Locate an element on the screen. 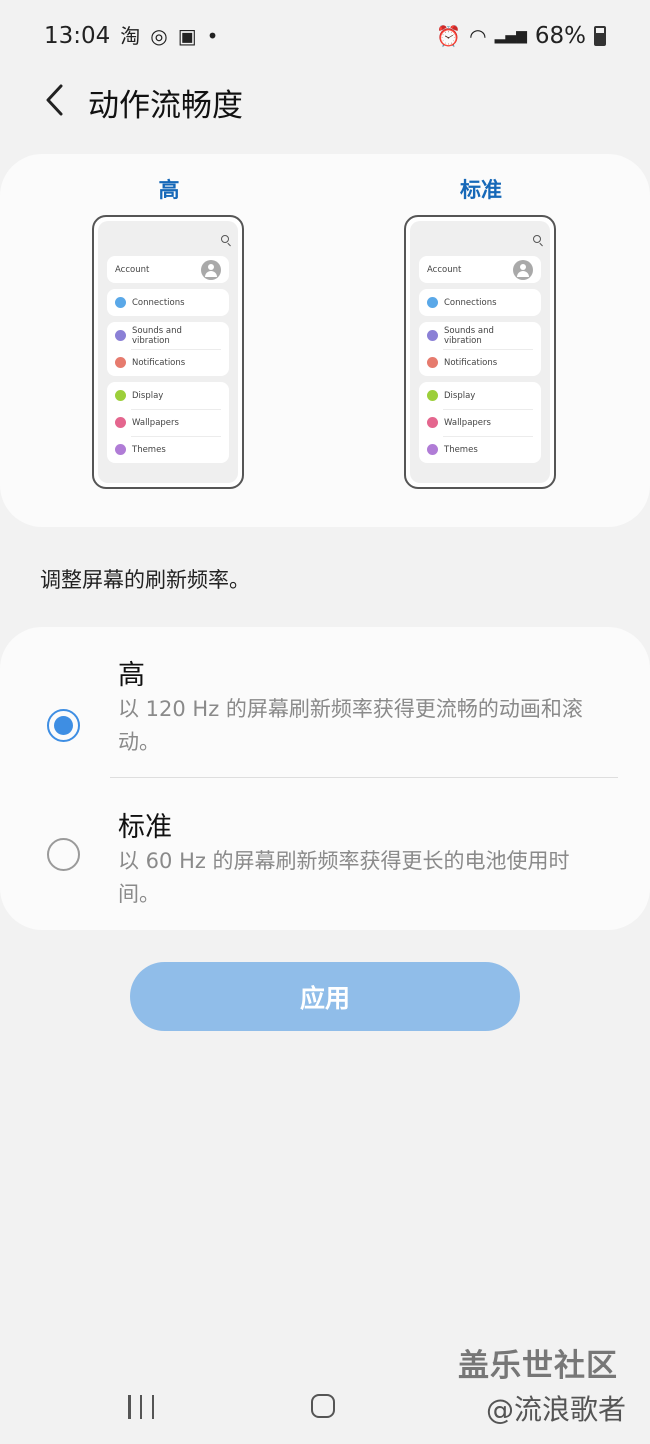  header: 动作流畅度 is located at coordinates (325, 100).